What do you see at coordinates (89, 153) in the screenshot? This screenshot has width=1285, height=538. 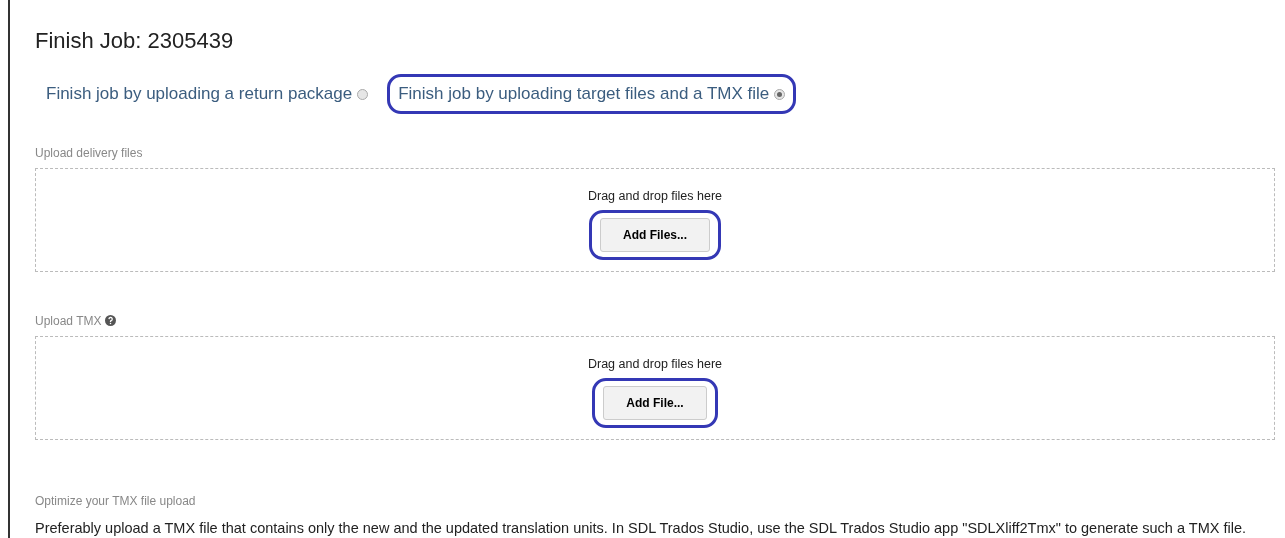 I see `section-label: Upload delivery files` at bounding box center [89, 153].